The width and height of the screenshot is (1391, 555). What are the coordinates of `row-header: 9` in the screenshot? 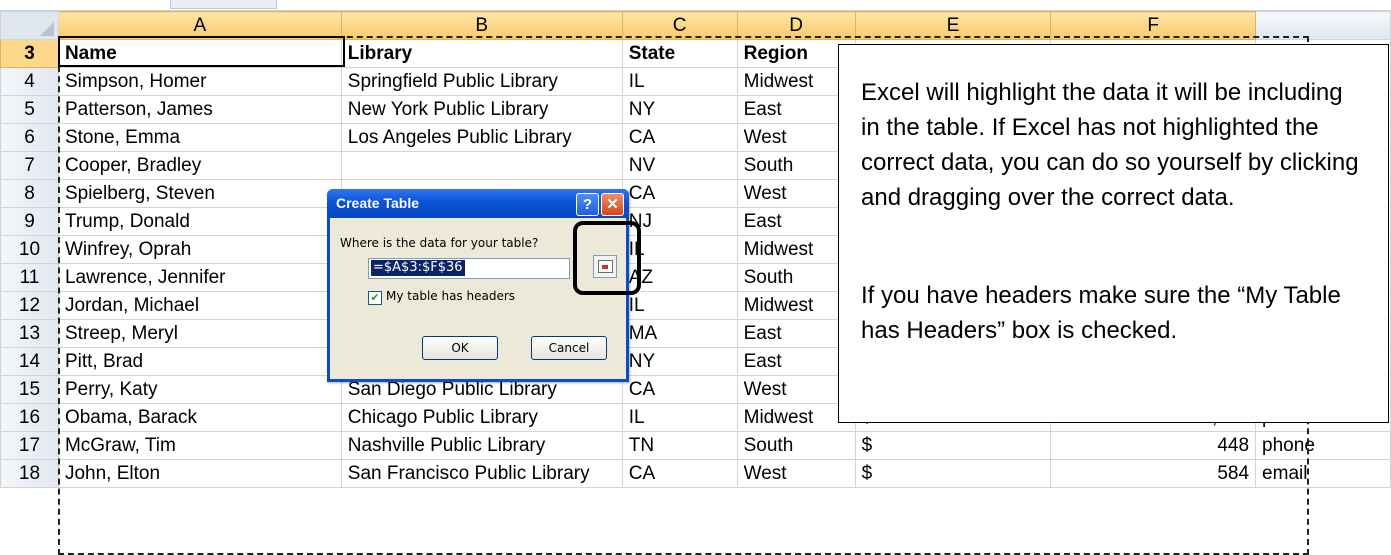 It's located at (29, 221).